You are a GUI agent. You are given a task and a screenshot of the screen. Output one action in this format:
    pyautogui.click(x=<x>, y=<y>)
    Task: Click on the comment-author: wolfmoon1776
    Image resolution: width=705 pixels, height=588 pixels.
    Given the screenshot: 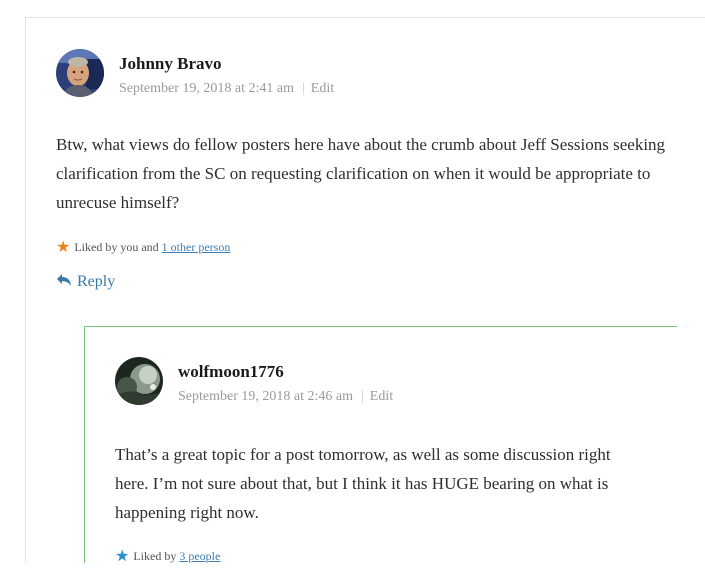 What is the action you would take?
    pyautogui.click(x=231, y=372)
    